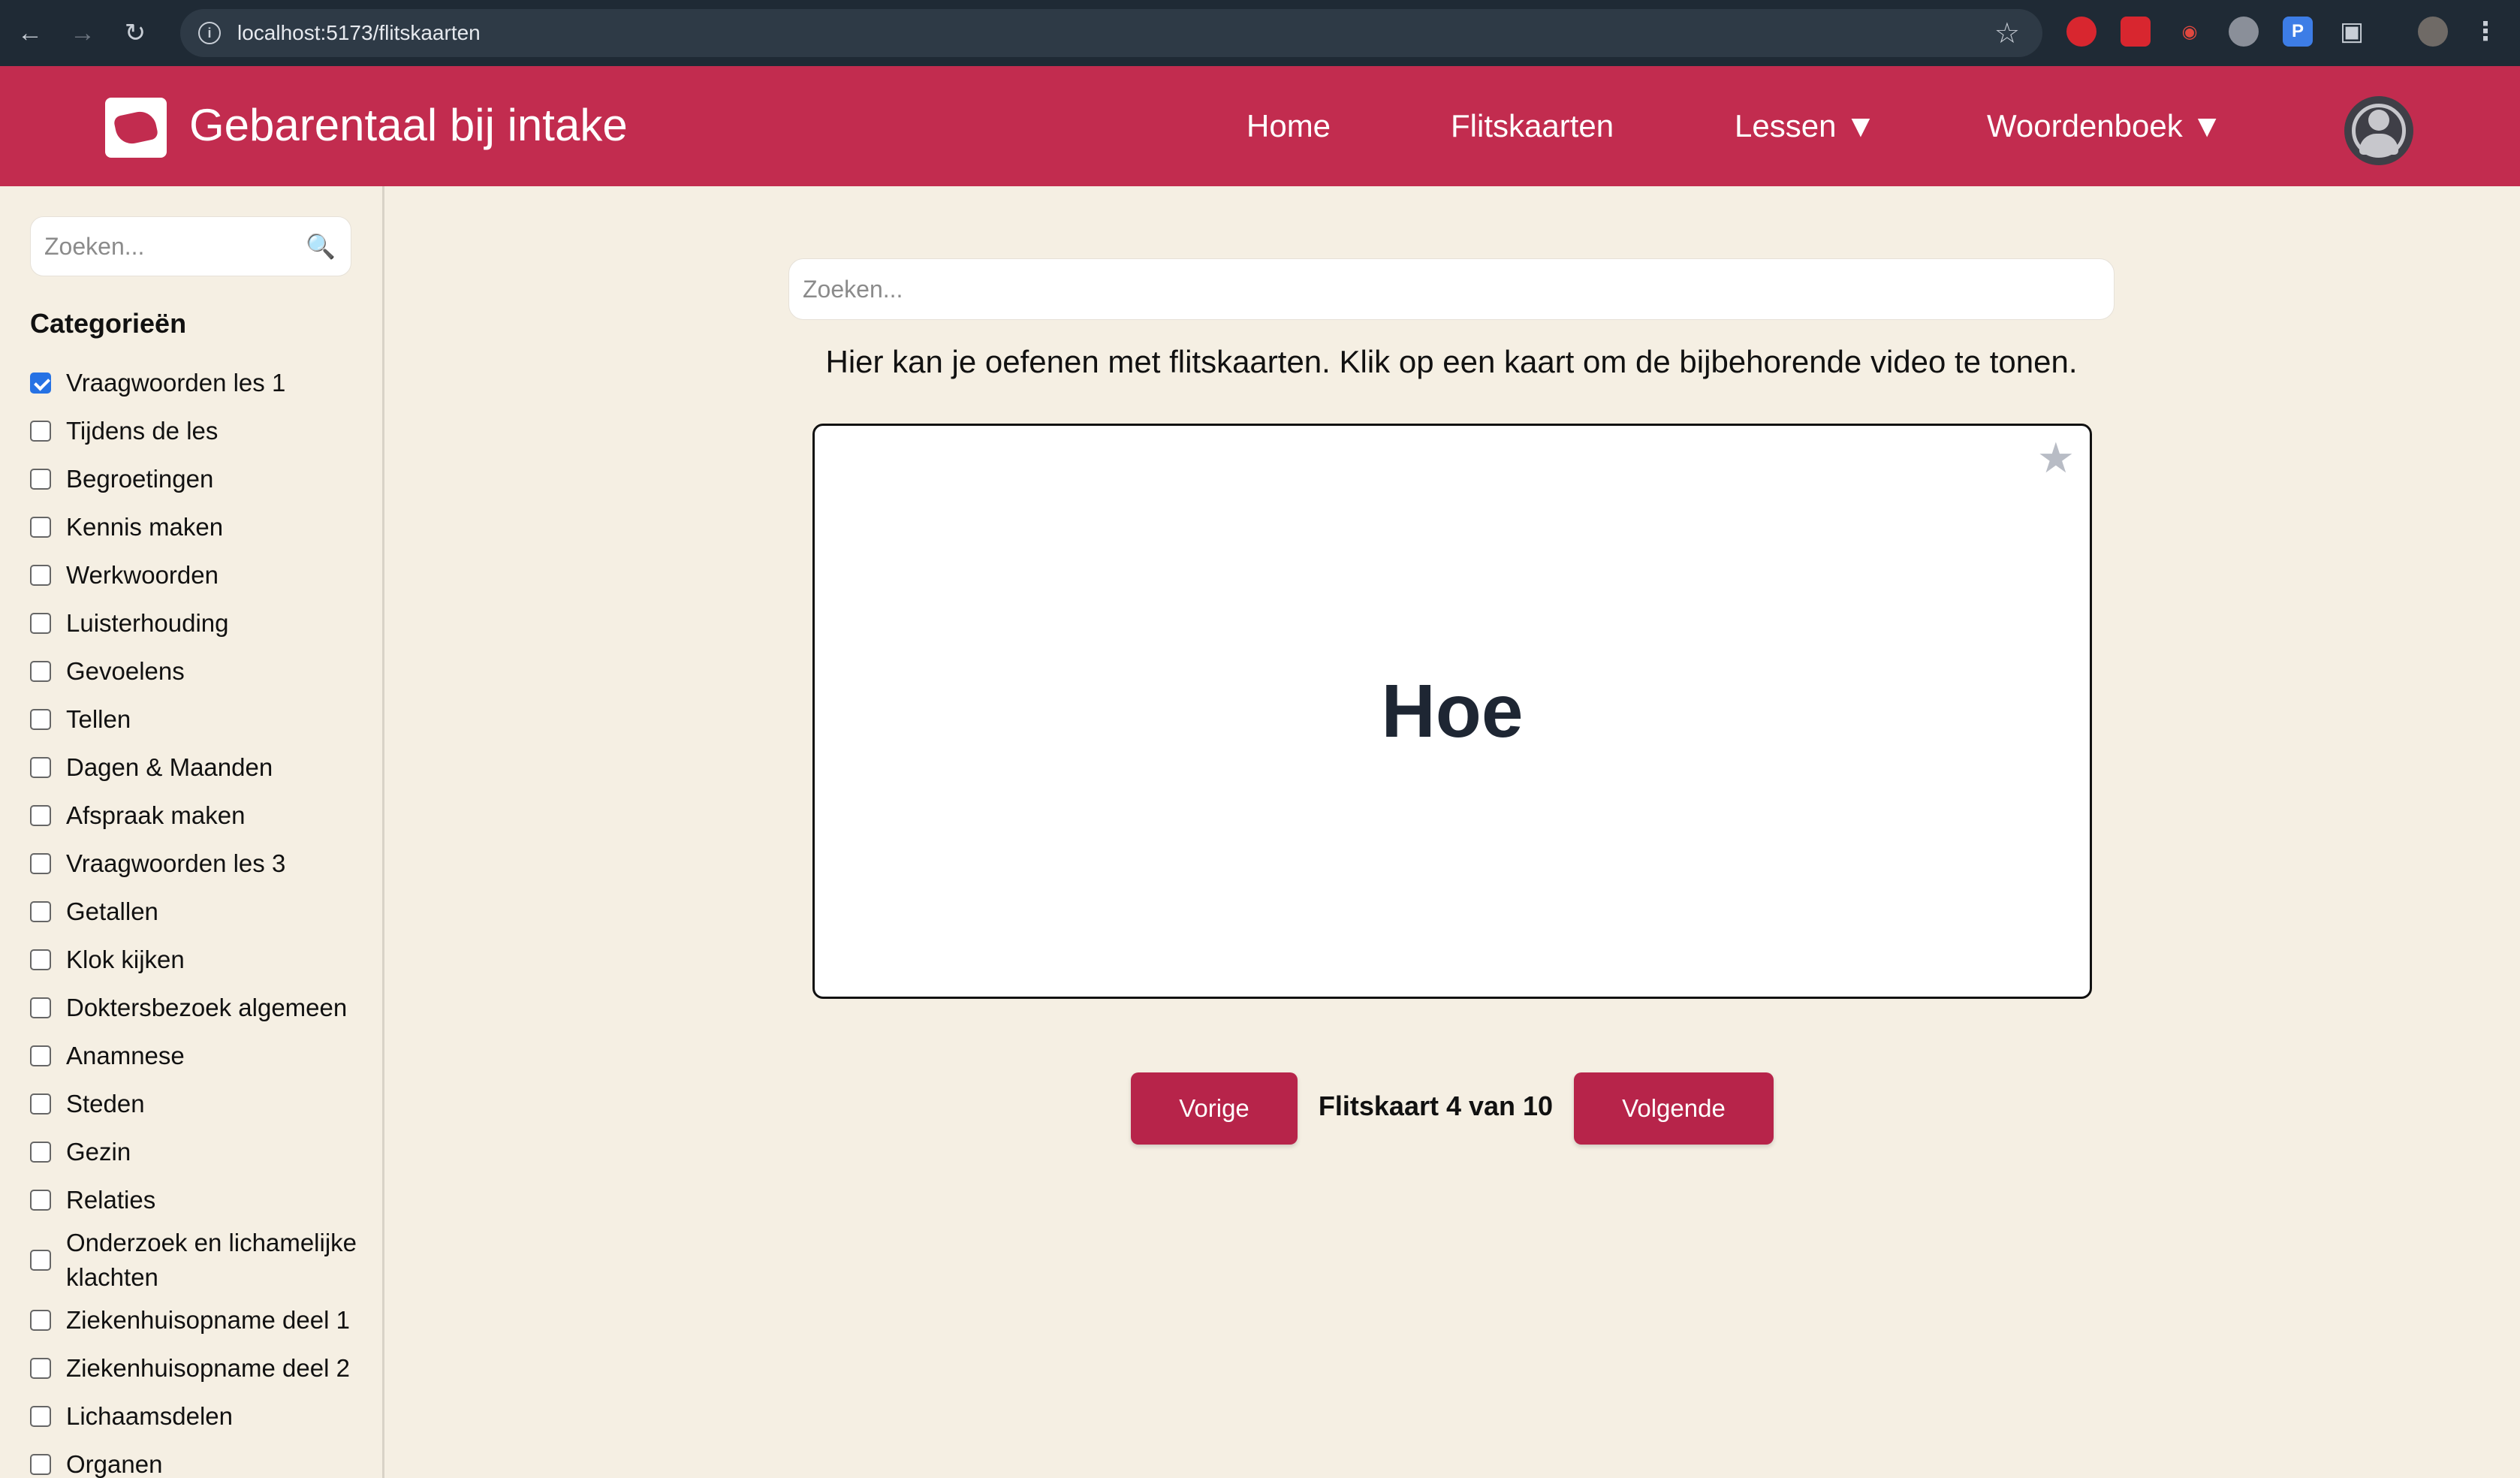 The width and height of the screenshot is (2520, 1478). I want to click on category-item: Gevoelens, so click(195, 671).